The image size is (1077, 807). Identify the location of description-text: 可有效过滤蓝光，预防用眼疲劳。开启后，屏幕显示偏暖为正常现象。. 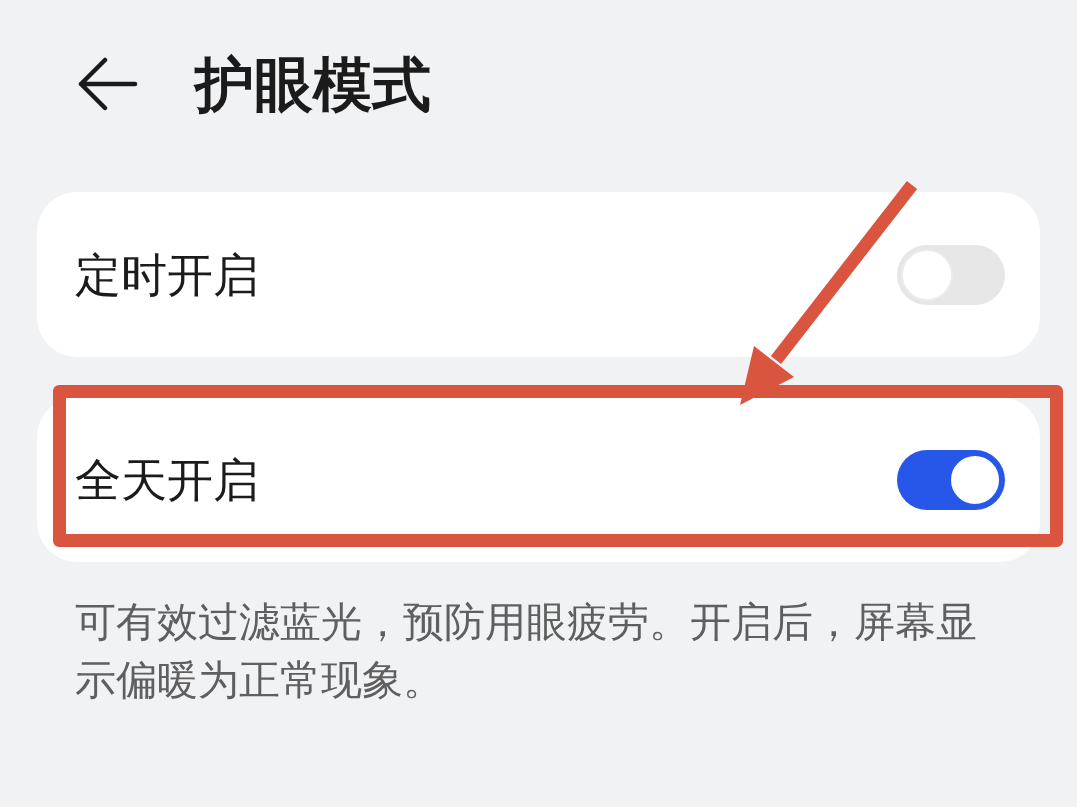
(526, 651).